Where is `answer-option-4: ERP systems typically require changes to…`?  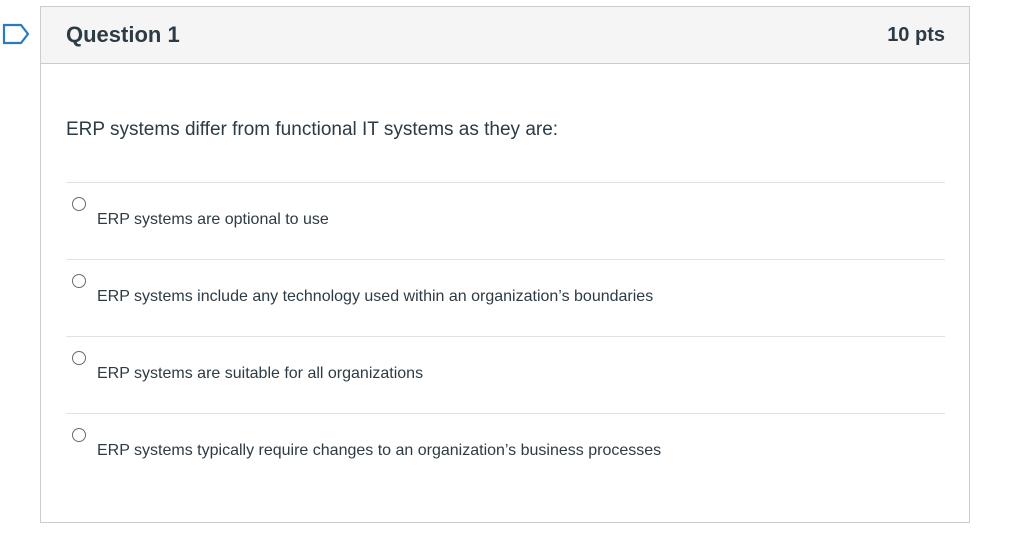 answer-option-4: ERP systems typically require changes to… is located at coordinates (505, 451).